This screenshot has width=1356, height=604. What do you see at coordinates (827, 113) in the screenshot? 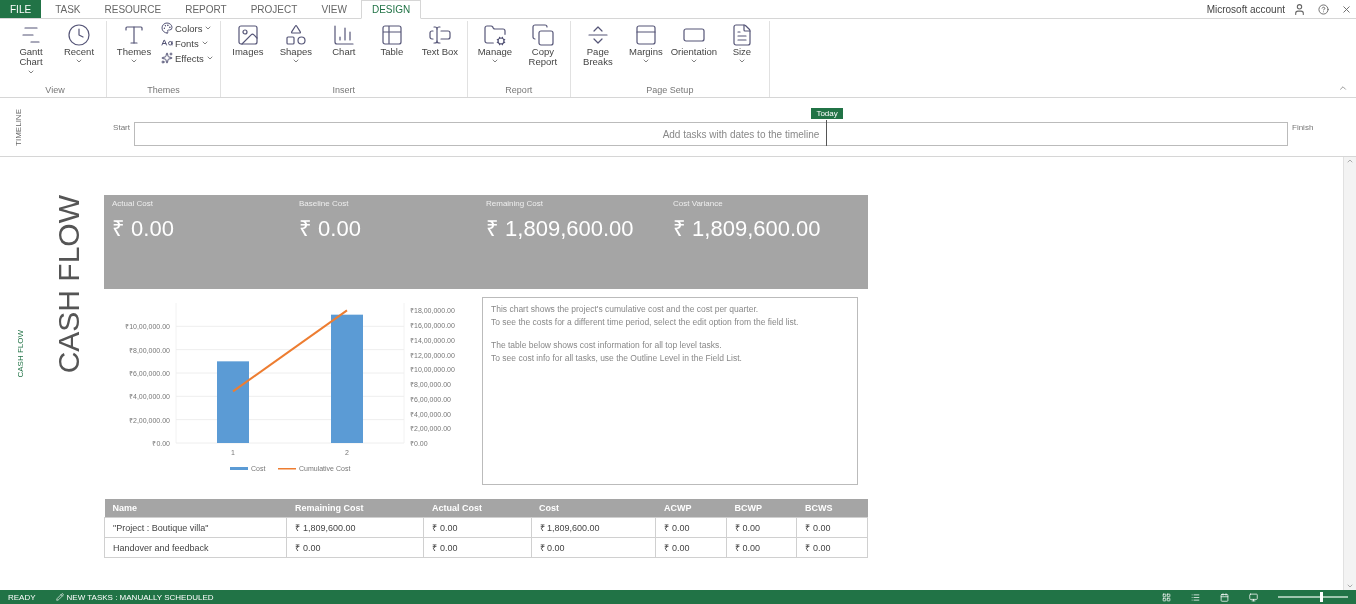
I see `today-marker: Today` at bounding box center [827, 113].